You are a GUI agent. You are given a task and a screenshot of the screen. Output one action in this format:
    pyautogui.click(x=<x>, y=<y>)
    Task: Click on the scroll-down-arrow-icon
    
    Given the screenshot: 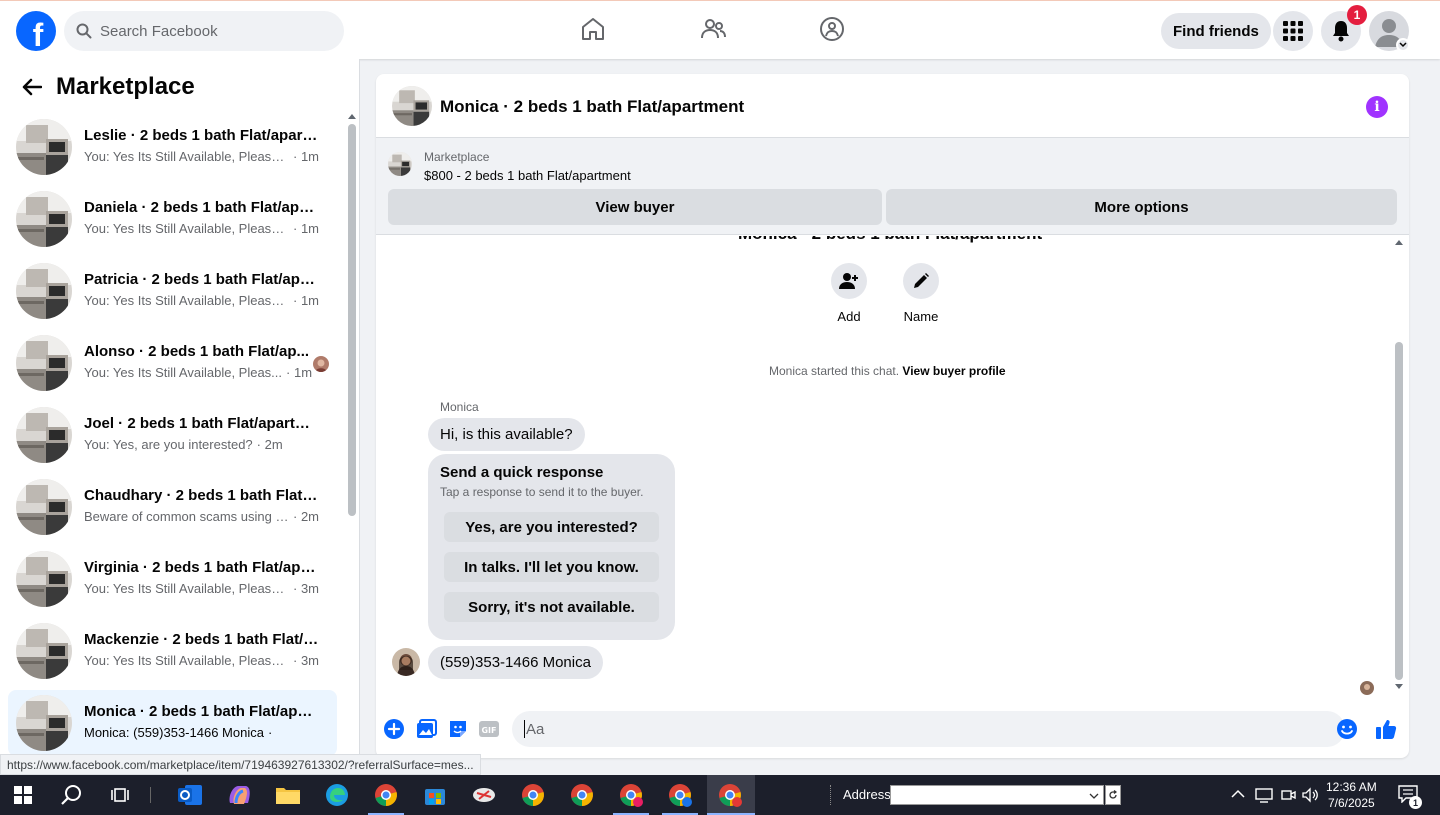 What is the action you would take?
    pyautogui.click(x=1399, y=686)
    